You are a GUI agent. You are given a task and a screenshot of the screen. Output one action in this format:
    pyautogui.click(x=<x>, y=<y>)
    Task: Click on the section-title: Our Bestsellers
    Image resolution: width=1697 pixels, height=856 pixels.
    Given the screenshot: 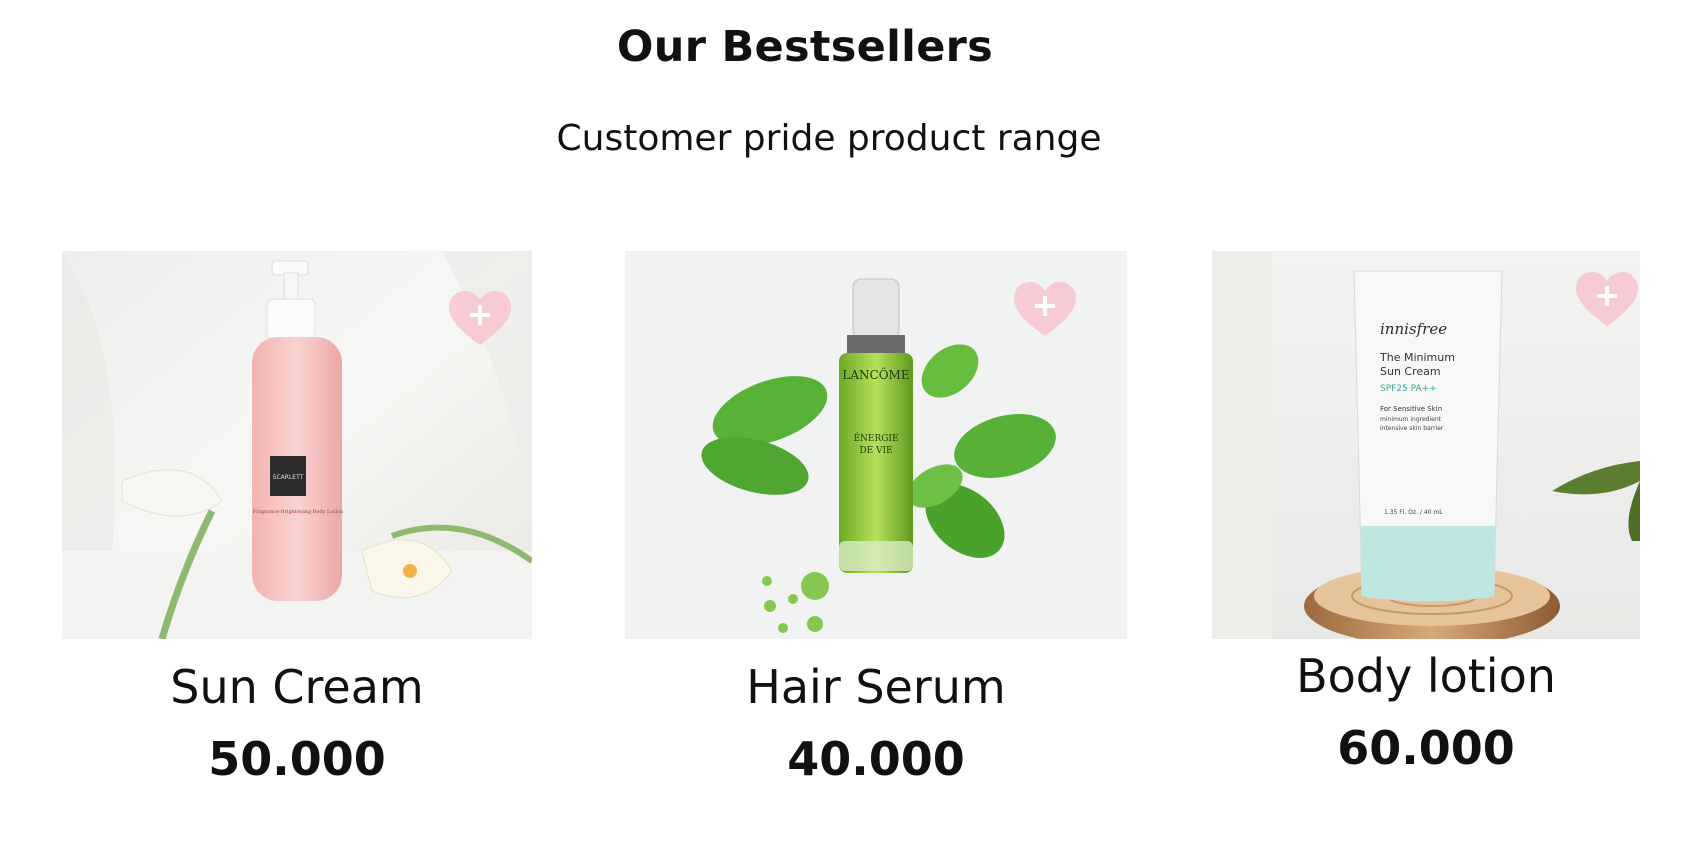 What is the action you would take?
    pyautogui.click(x=805, y=47)
    